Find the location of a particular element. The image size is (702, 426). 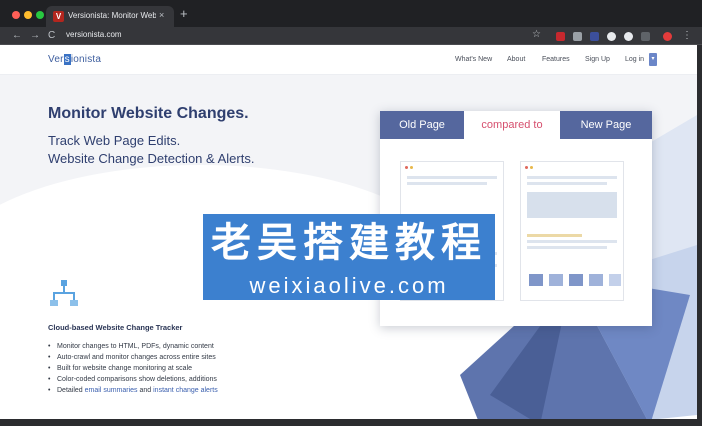

site-logo: Versionista is located at coordinates (74, 59).